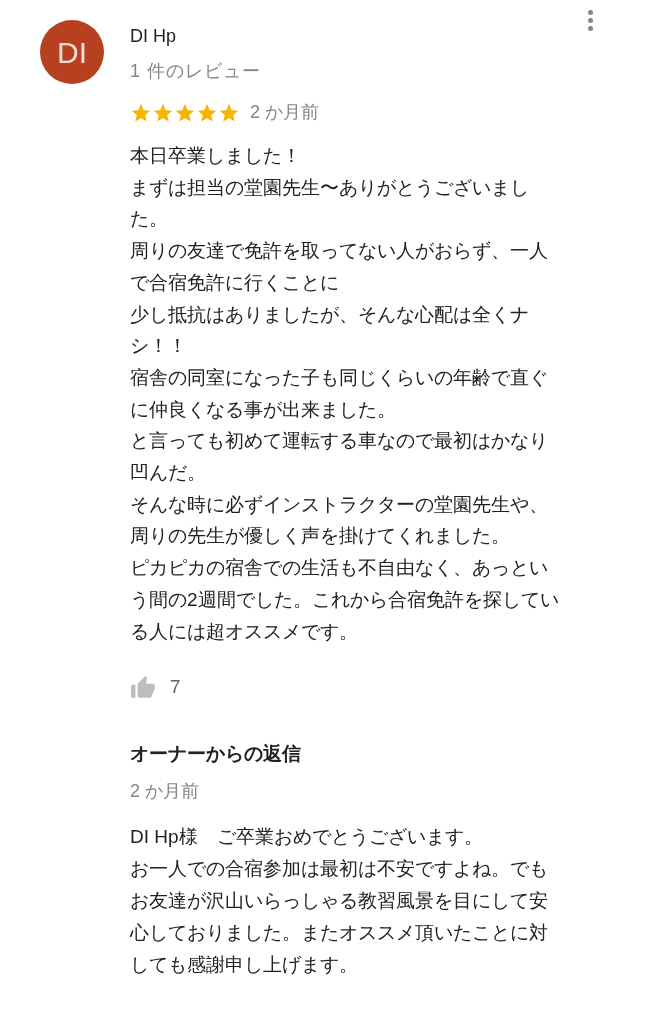 This screenshot has height=1024, width=645. I want to click on more-options-icon, so click(590, 20).